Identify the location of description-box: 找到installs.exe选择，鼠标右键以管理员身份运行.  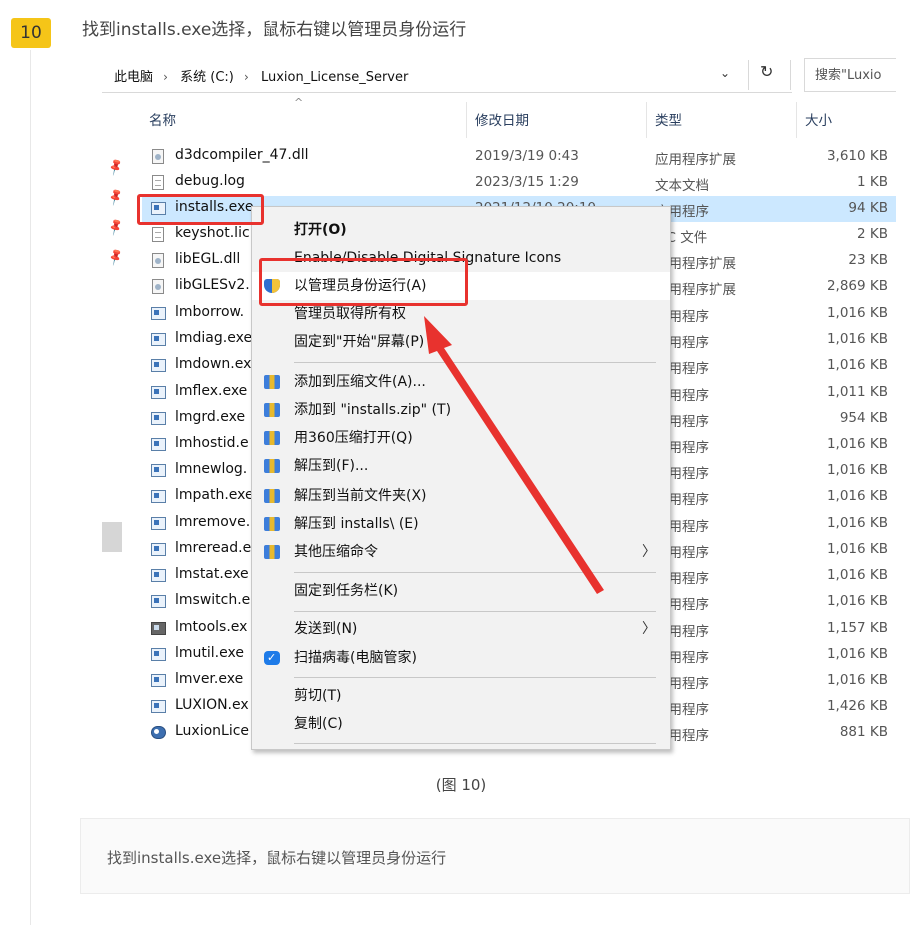
(495, 856).